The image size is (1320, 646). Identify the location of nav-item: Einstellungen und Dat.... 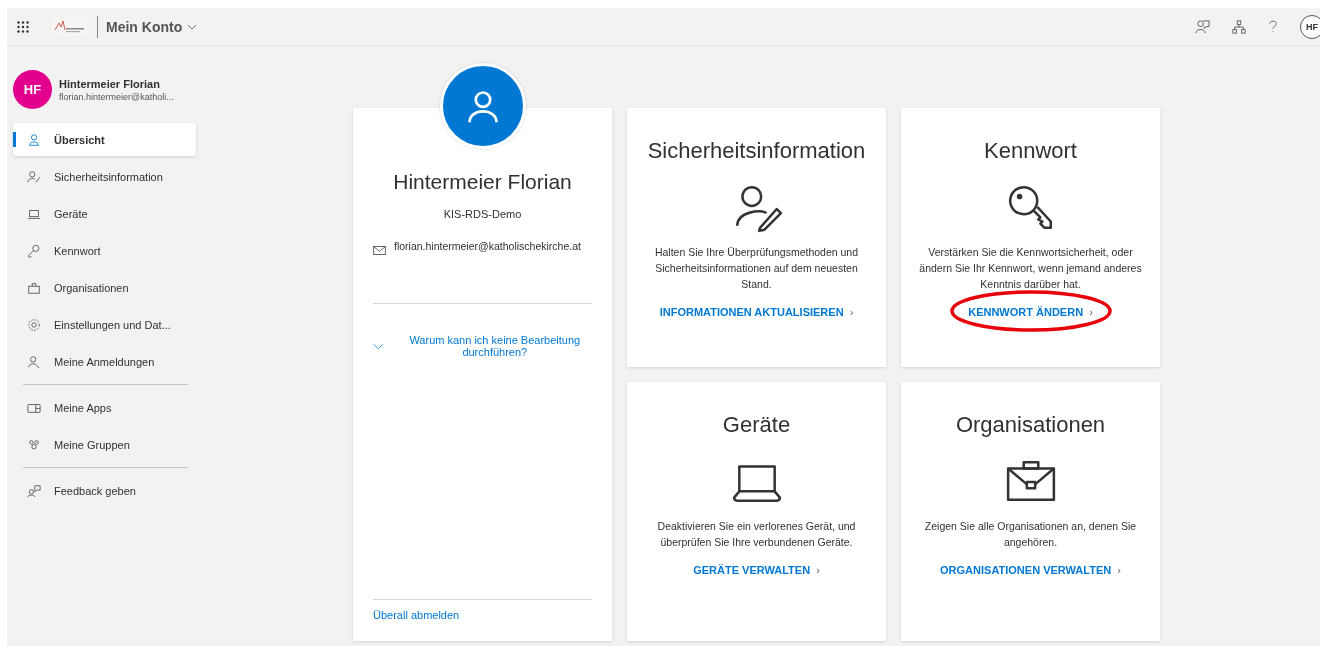
(104, 324).